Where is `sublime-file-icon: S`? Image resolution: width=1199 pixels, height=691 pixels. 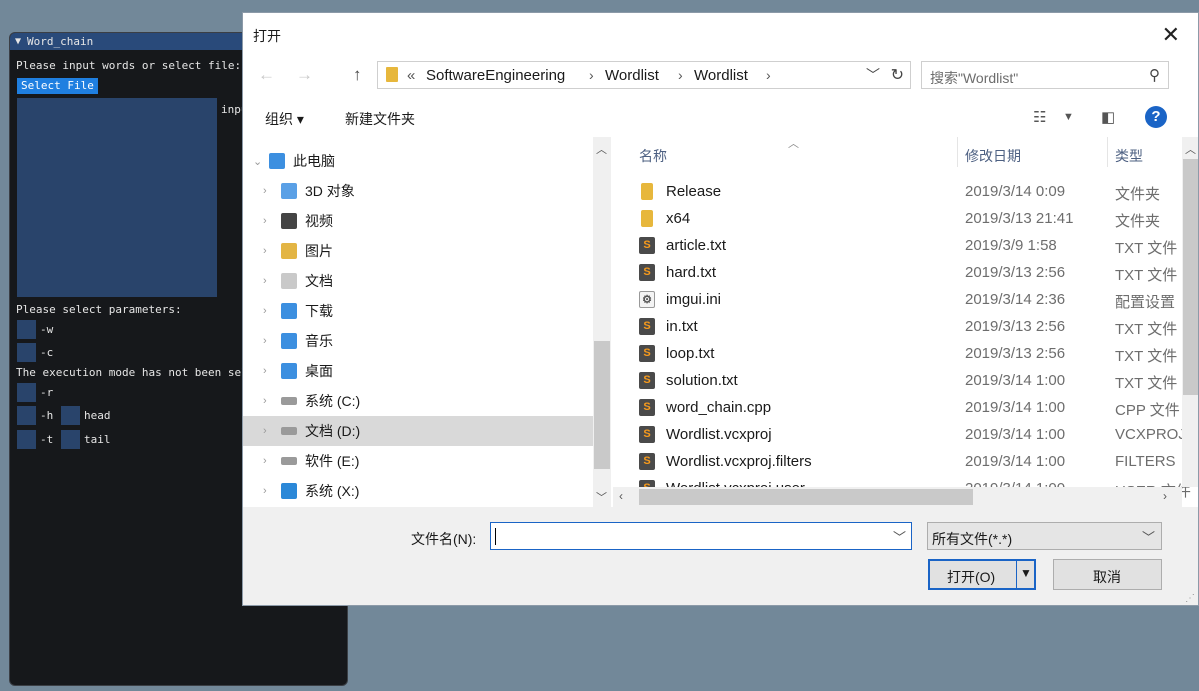
sublime-file-icon: S is located at coordinates (647, 326).